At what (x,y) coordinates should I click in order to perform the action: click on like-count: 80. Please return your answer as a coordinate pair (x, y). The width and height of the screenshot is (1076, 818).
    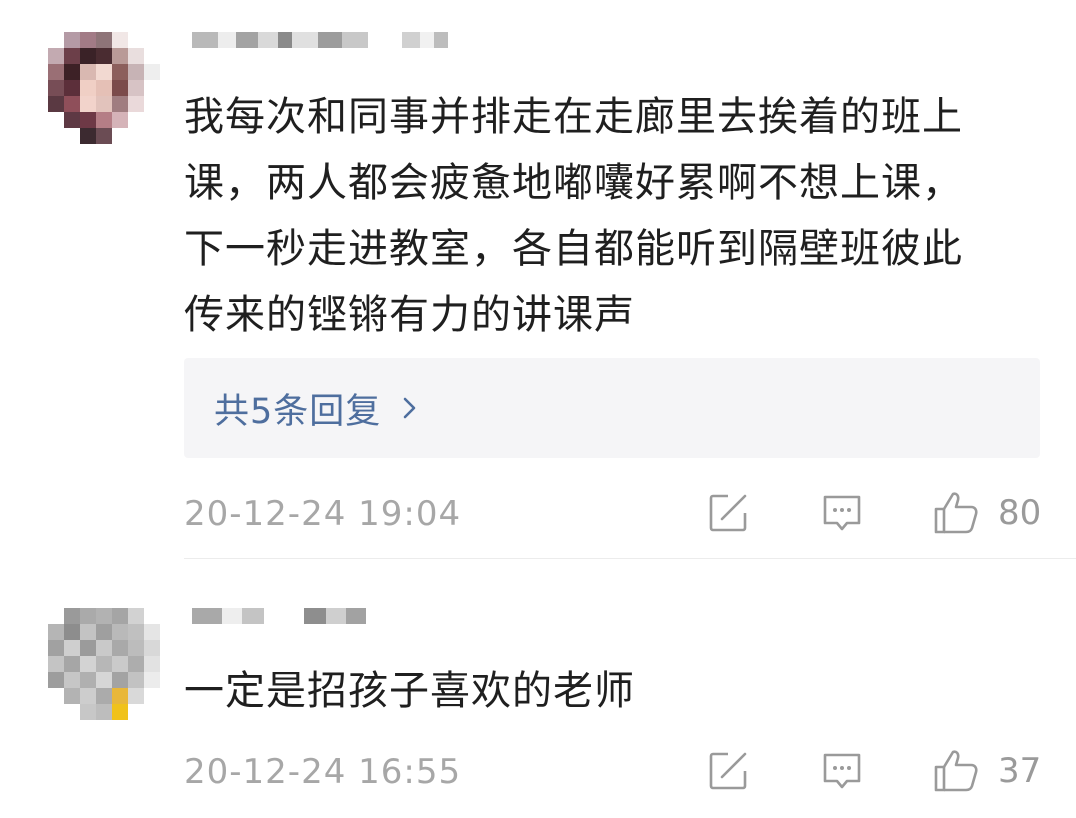
    Looking at the image, I should click on (1020, 513).